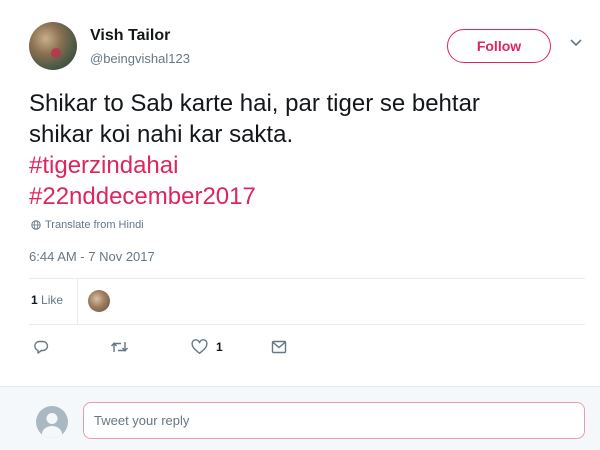 This screenshot has height=450, width=600. Describe the element at coordinates (301, 196) in the screenshot. I see `hashtag-link: #22nddecember2017` at that location.